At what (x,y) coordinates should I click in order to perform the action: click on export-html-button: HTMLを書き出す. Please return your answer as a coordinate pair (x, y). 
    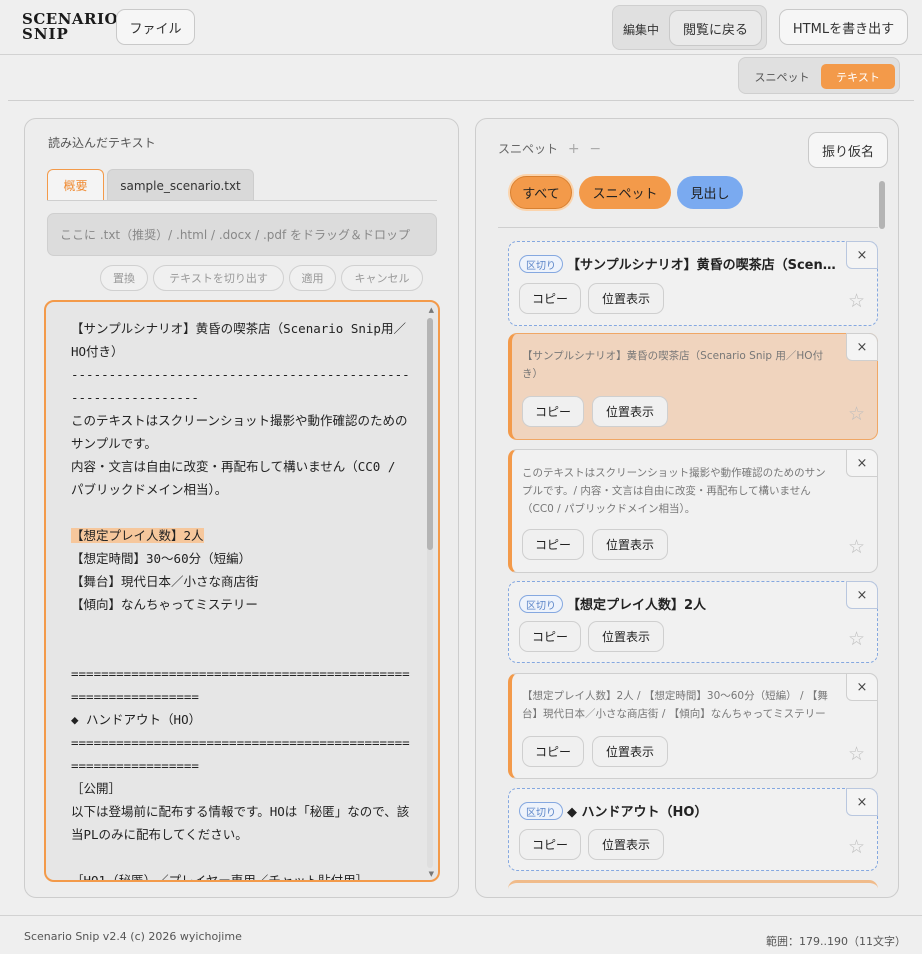
    Looking at the image, I should click on (843, 27).